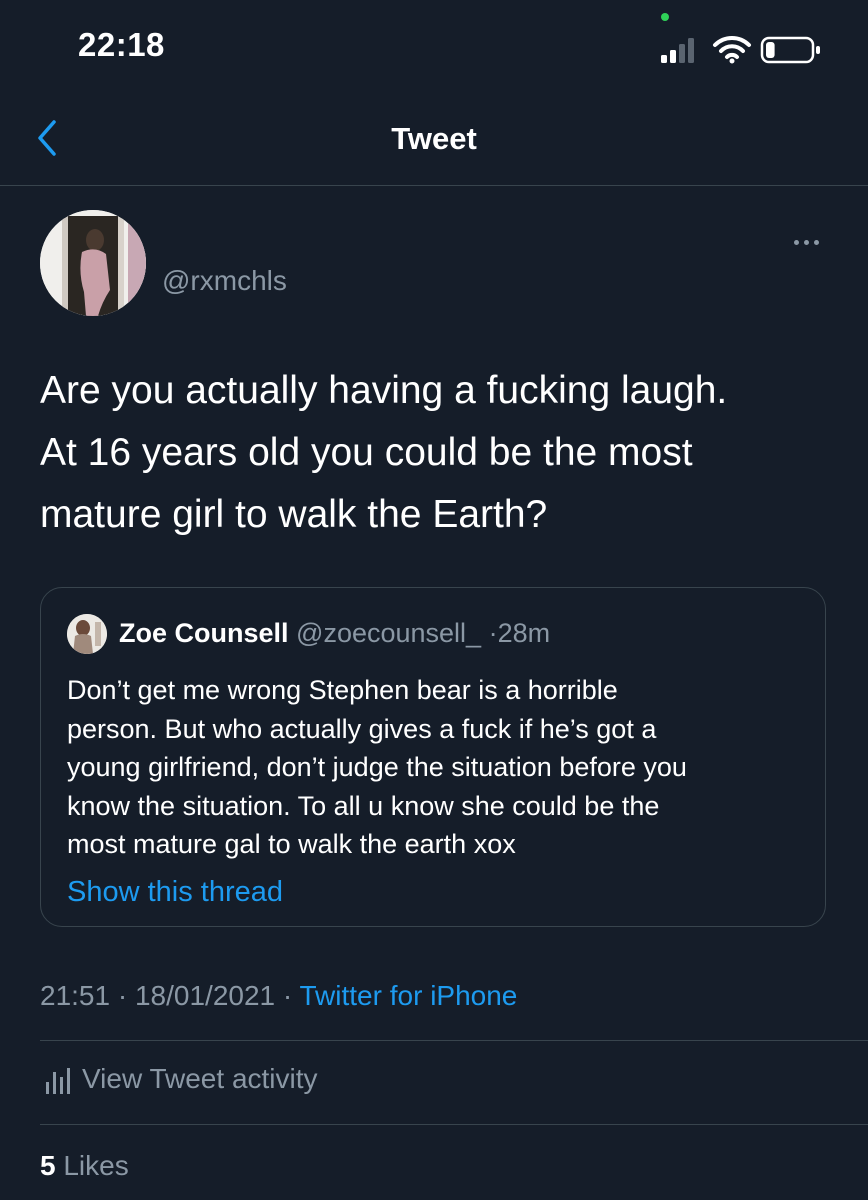  What do you see at coordinates (291, 844) in the screenshot?
I see `quoted-text-line: most mature gal to walk the earth xox` at bounding box center [291, 844].